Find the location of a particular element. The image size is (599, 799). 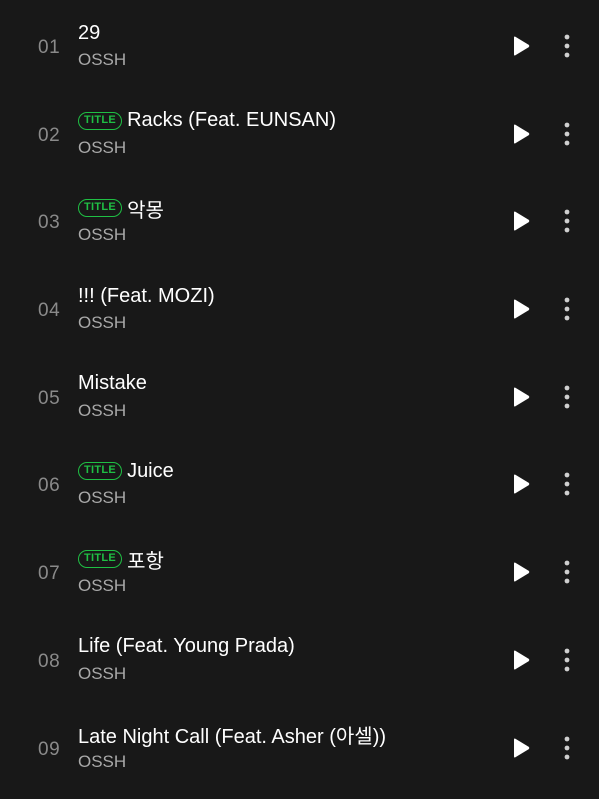

track-number: 01 is located at coordinates (49, 47).